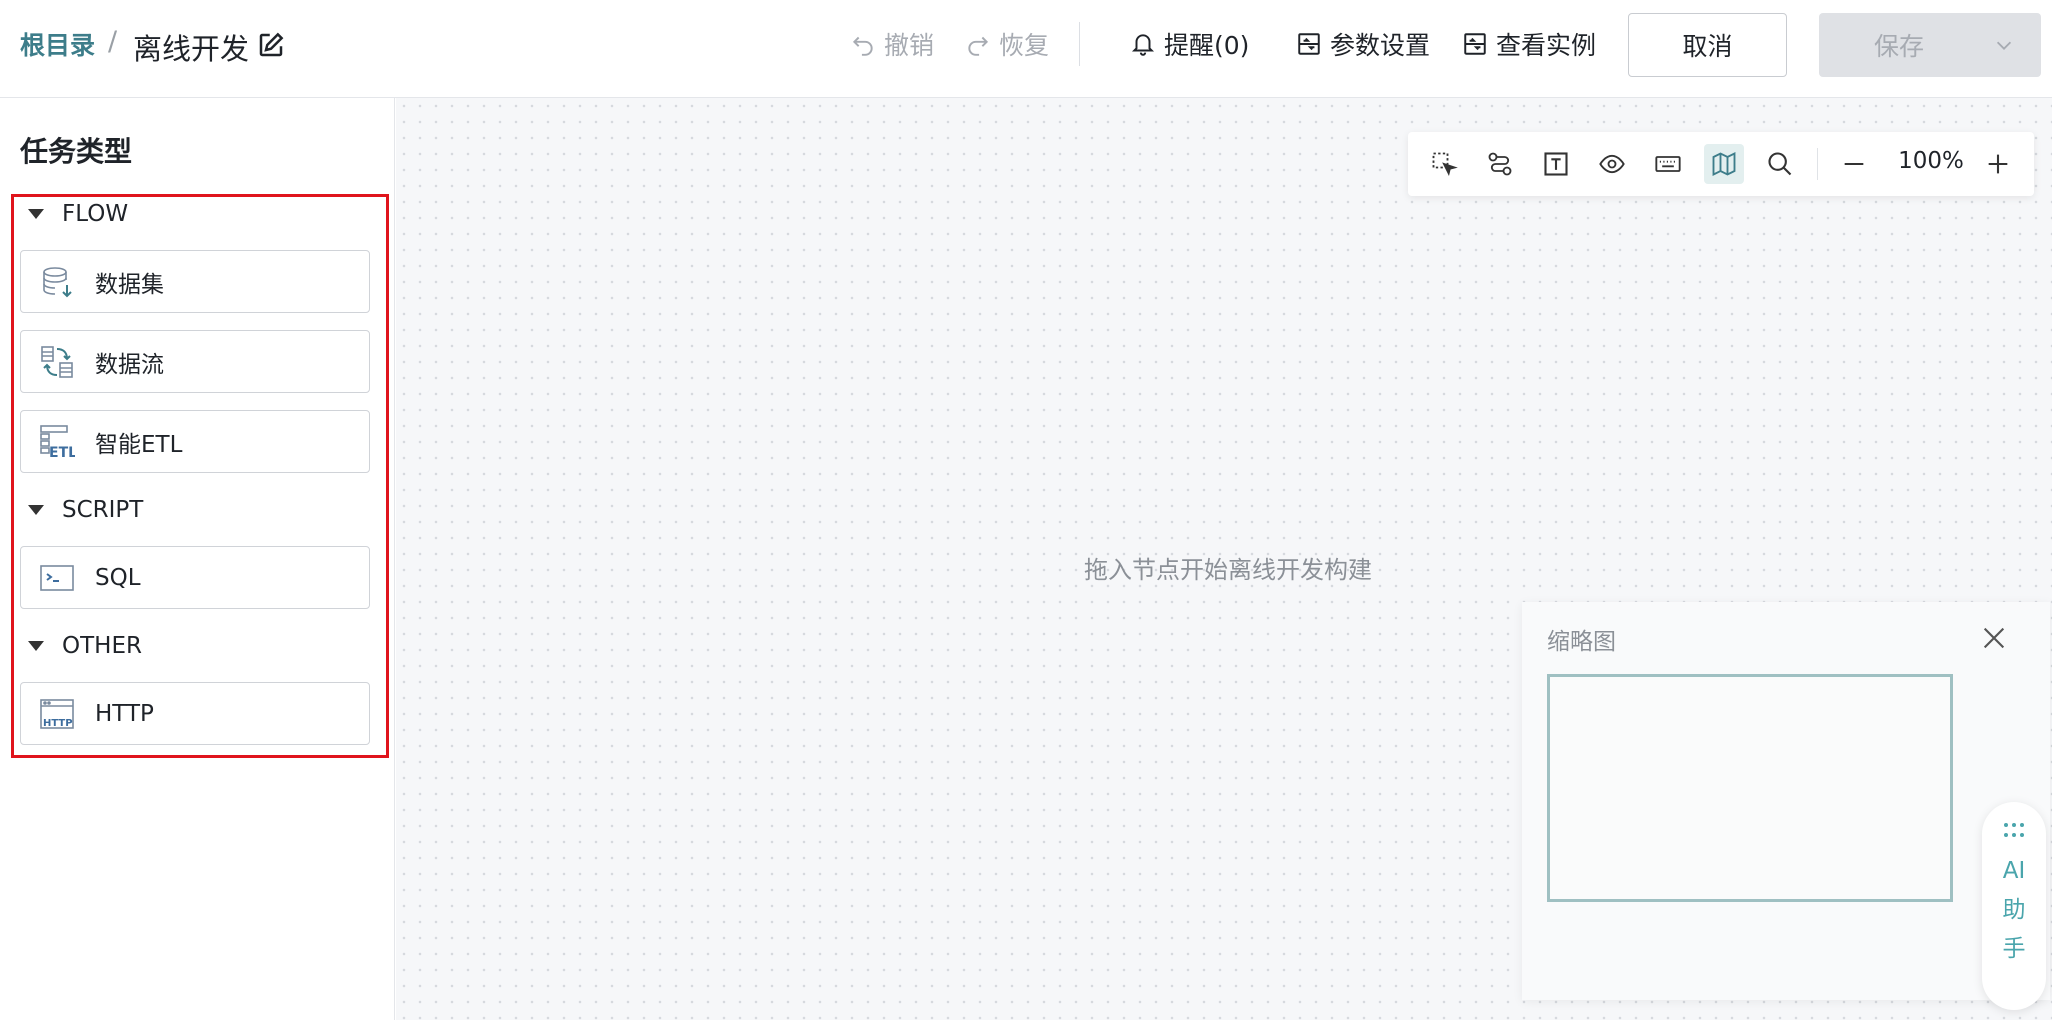 The height and width of the screenshot is (1020, 2052). I want to click on select-tool-button, so click(1444, 164).